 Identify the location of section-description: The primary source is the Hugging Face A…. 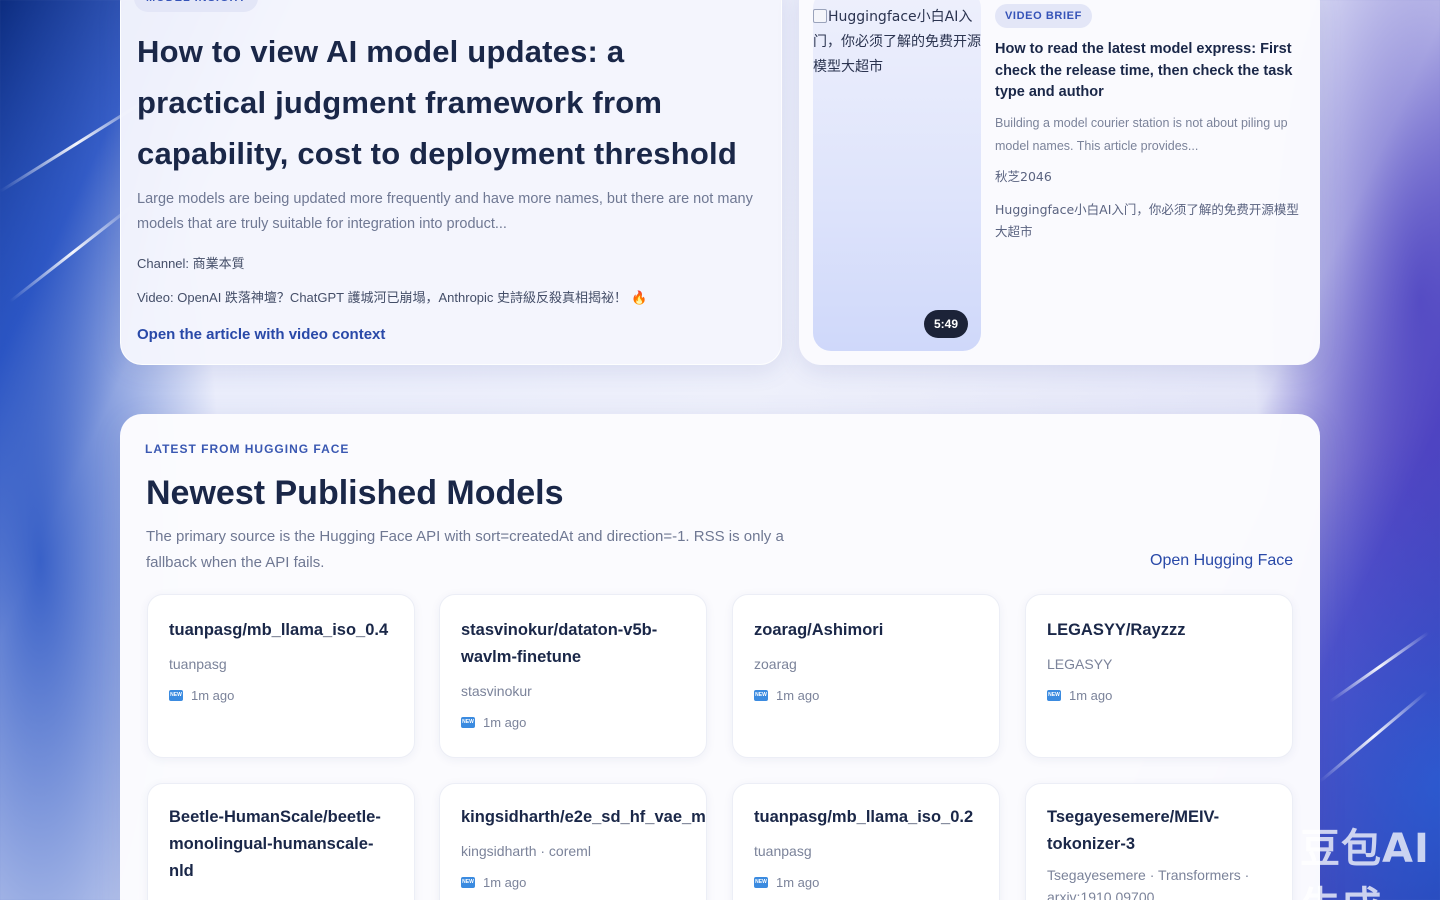
(465, 549).